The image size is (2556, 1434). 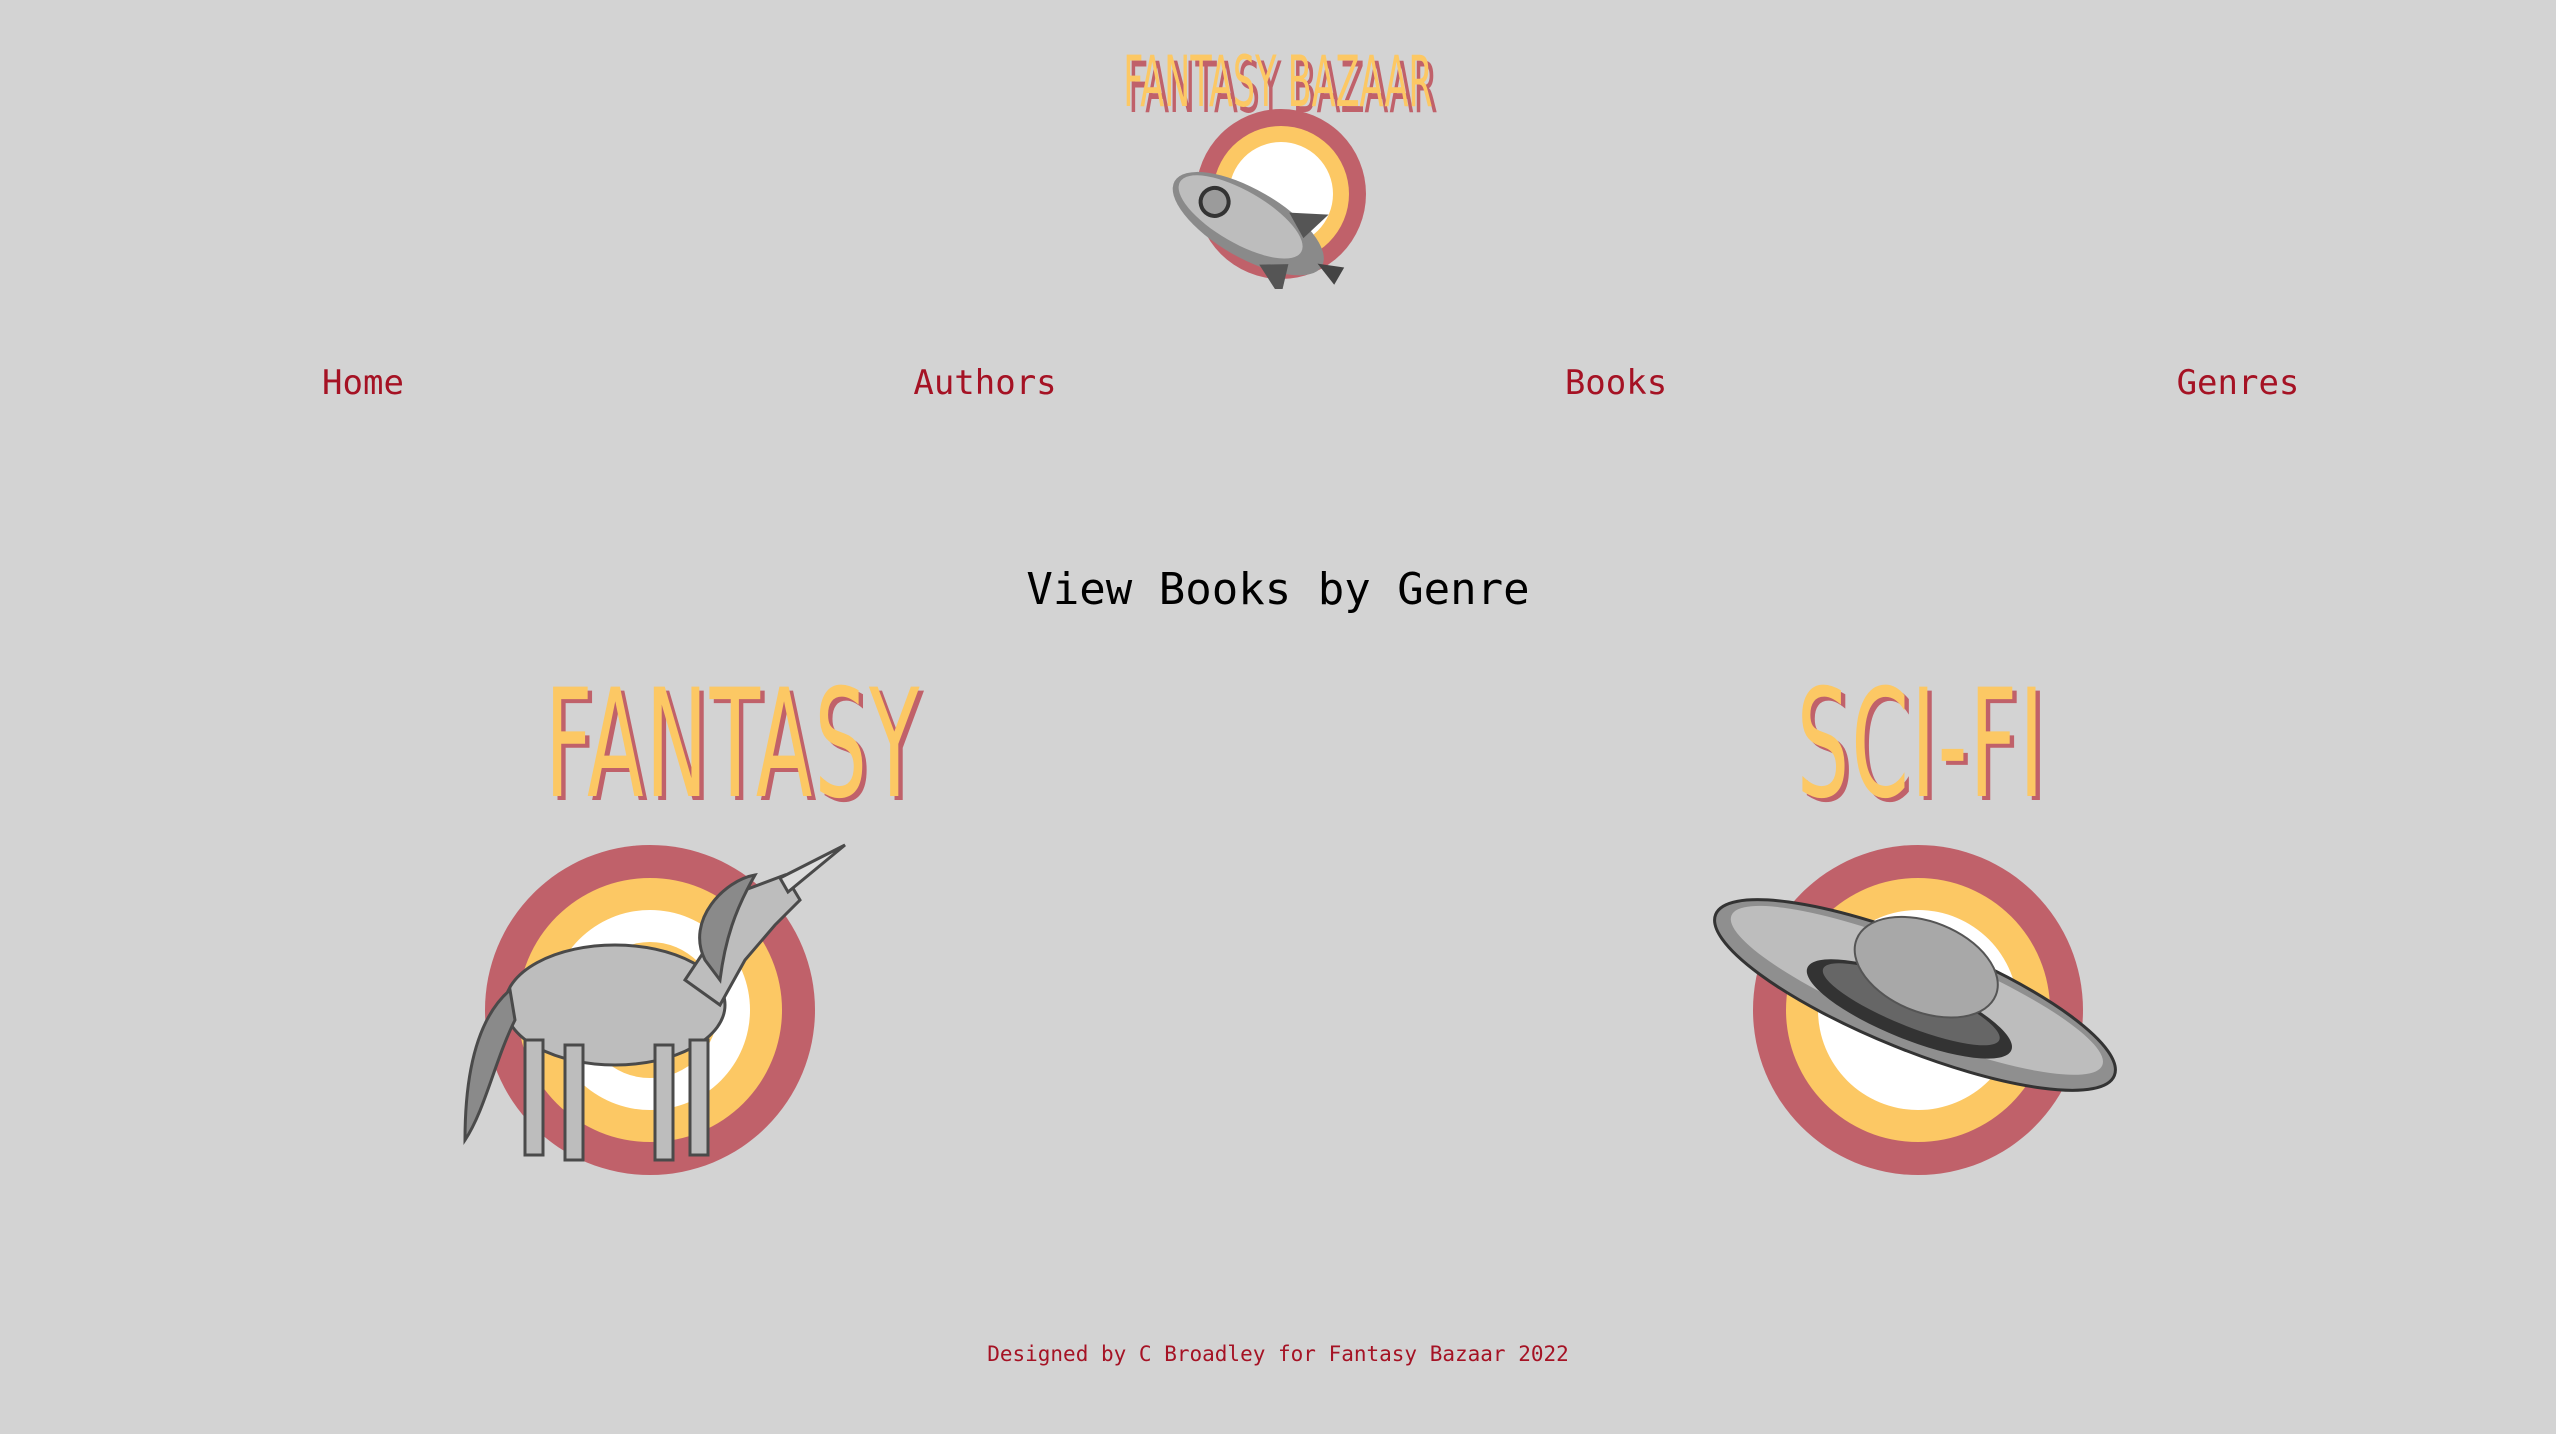 What do you see at coordinates (1278, 589) in the screenshot?
I see `page-title: View Books by Genre` at bounding box center [1278, 589].